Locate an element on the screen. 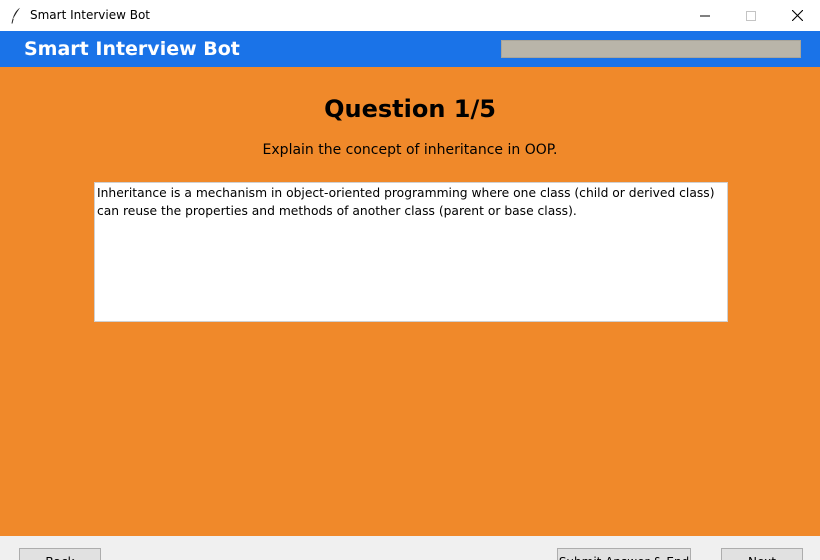  submit-end-button: Submit Answer & End is located at coordinates (624, 554).